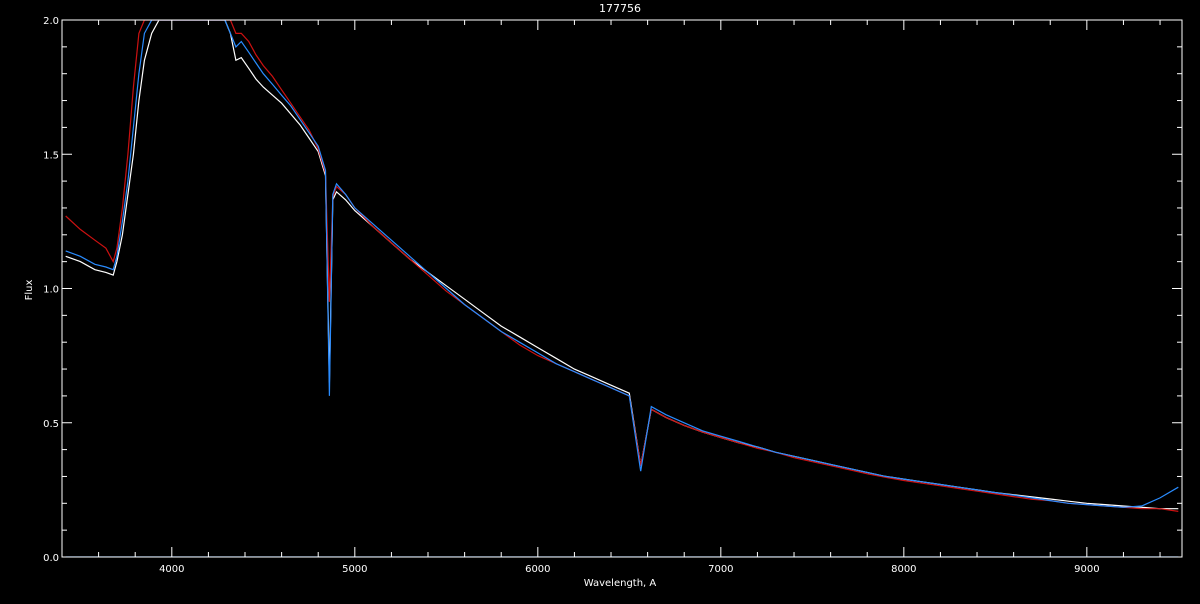  What do you see at coordinates (620, 8) in the screenshot?
I see `chart-title: 177756` at bounding box center [620, 8].